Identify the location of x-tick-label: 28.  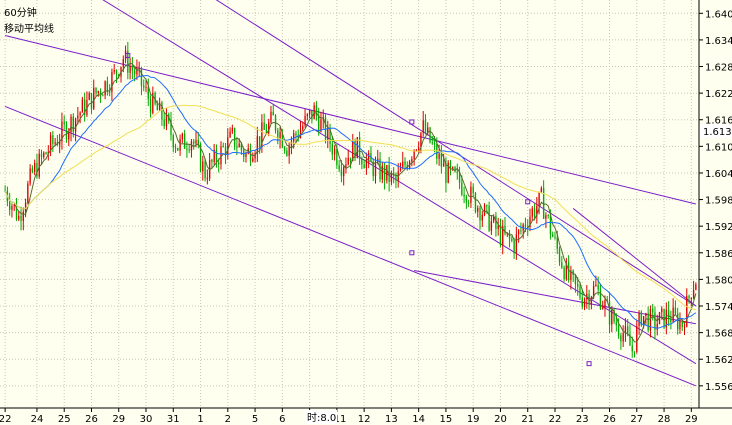
(664, 419).